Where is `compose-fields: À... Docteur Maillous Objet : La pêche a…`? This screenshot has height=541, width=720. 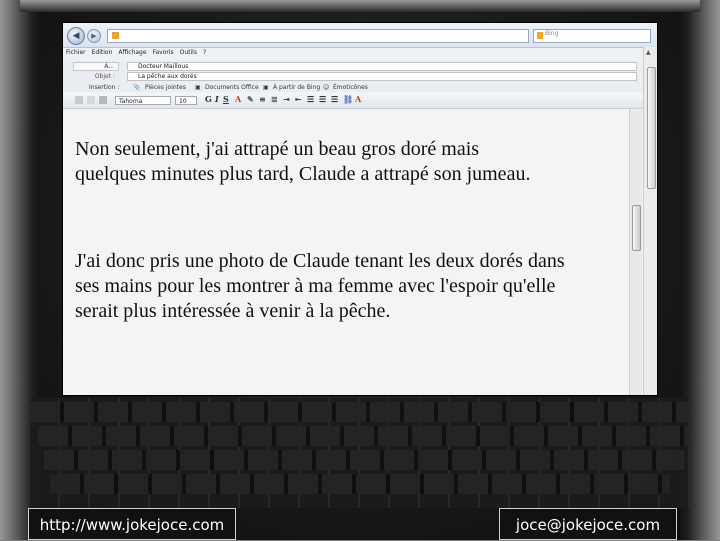 compose-fields: À... Docteur Maillous Objet : La pêche a… is located at coordinates (360, 76).